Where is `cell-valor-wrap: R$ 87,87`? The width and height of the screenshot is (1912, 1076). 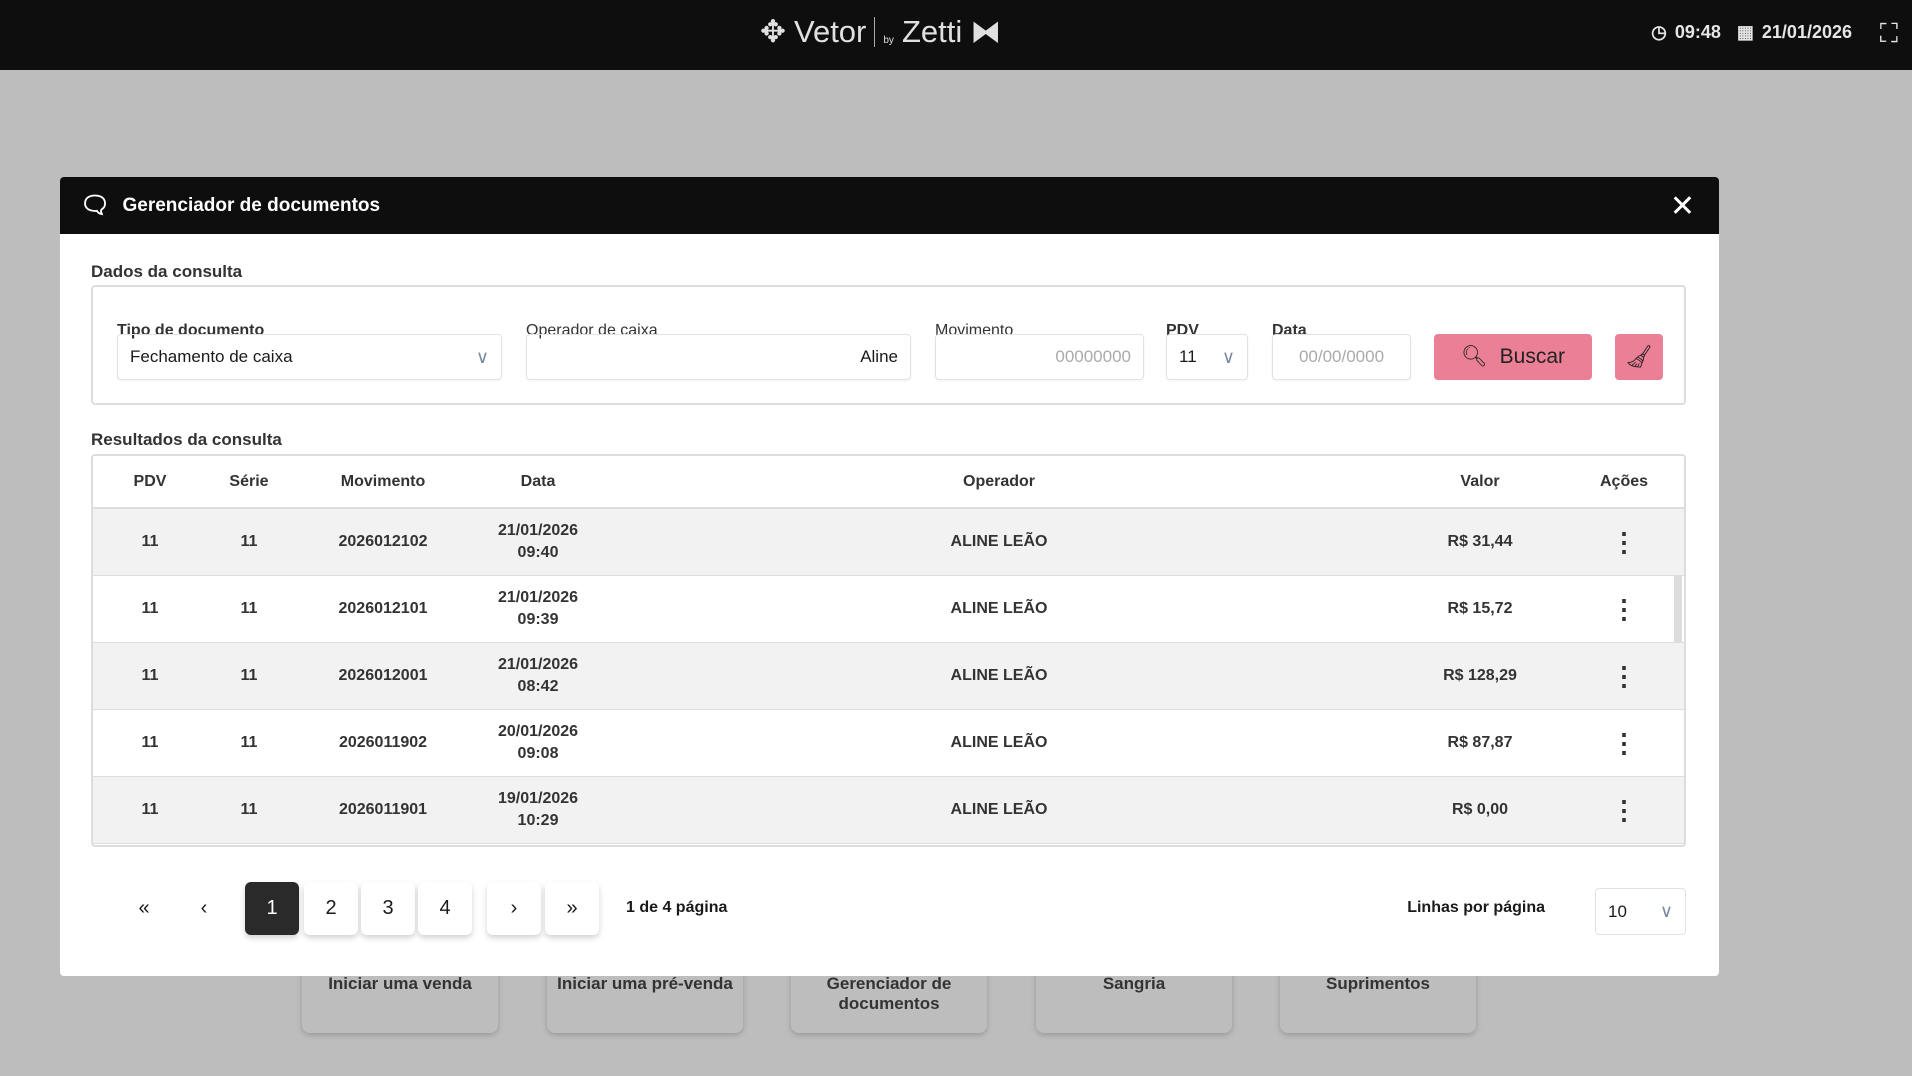
cell-valor-wrap: R$ 87,87 is located at coordinates (1480, 743).